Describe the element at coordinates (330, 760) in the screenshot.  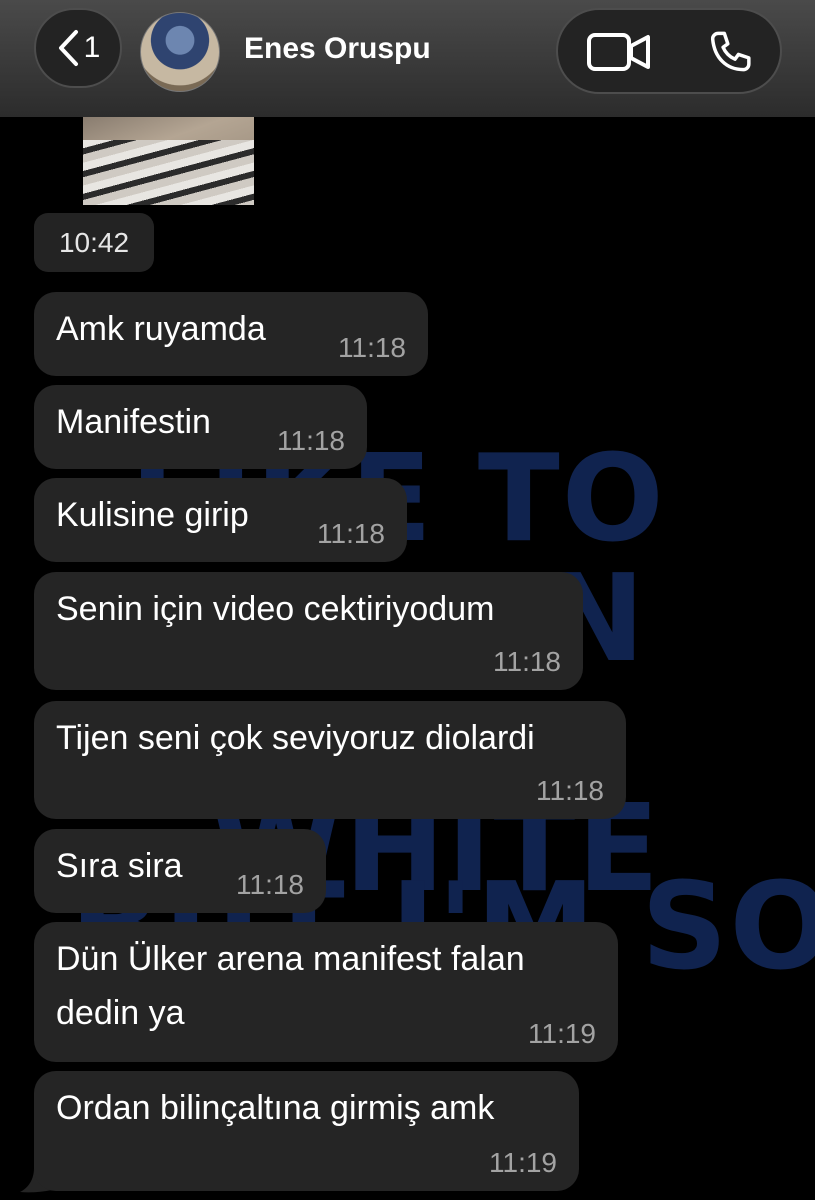
I see `message-bubble: Tijen seni çok seviyoruz diolardi 11:18` at that location.